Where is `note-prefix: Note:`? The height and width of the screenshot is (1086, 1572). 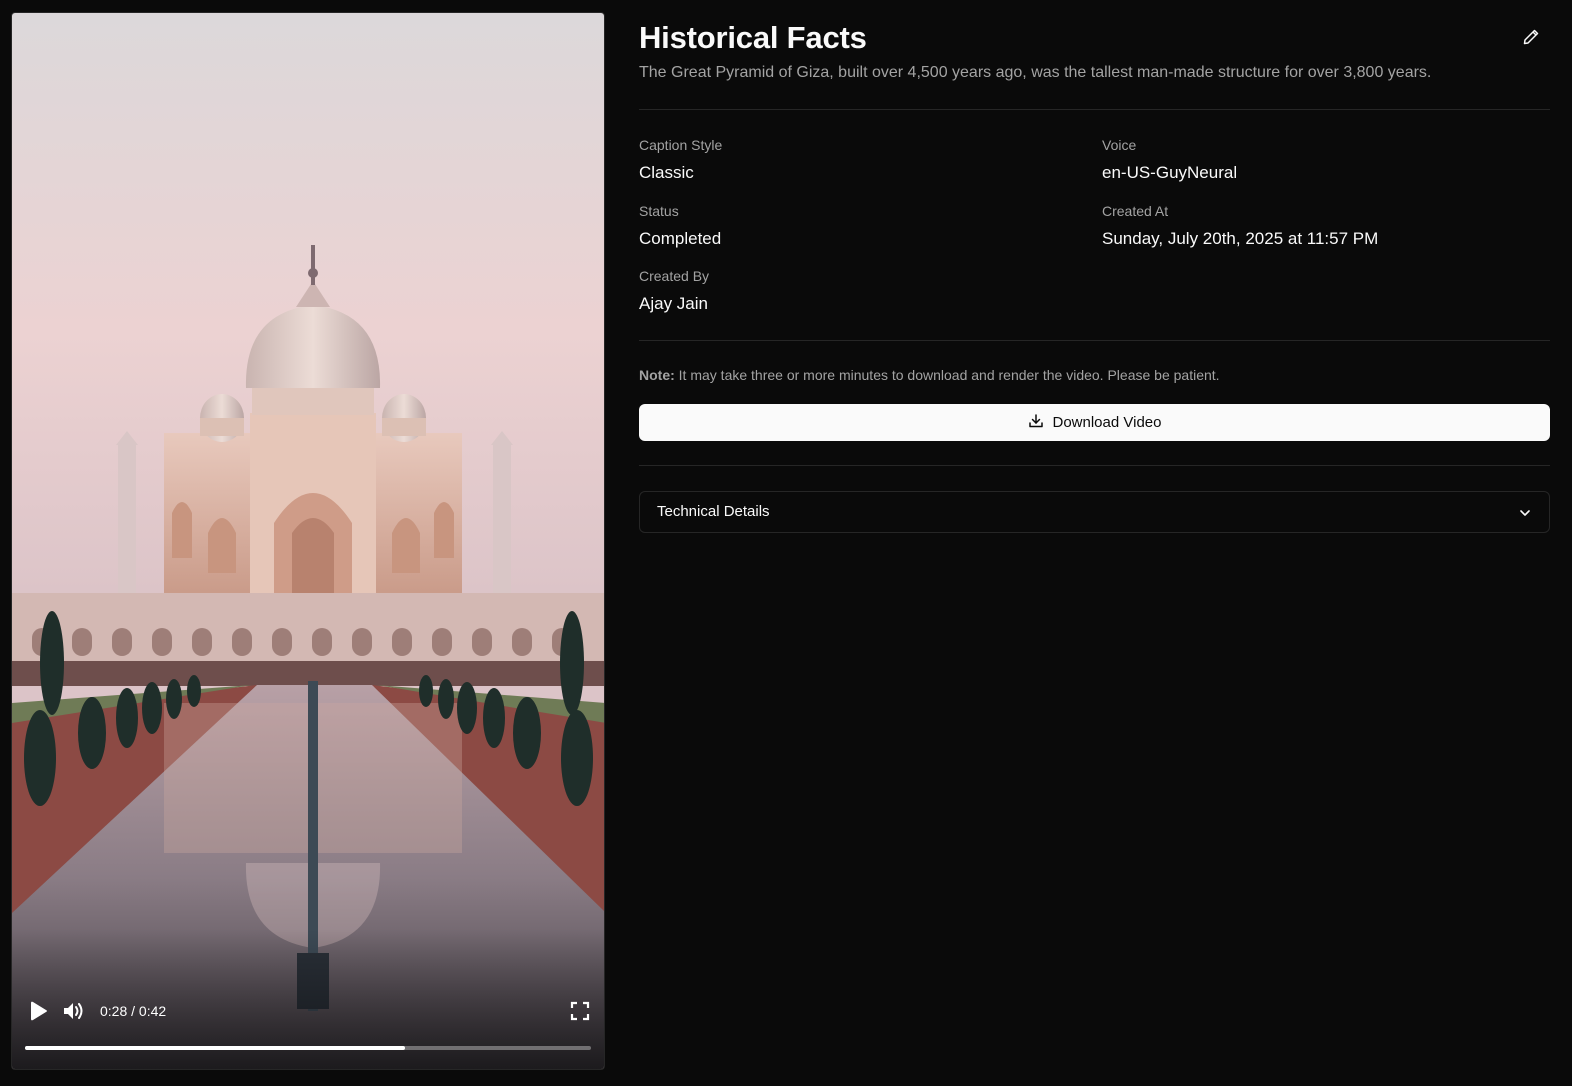
note-prefix: Note: is located at coordinates (657, 375).